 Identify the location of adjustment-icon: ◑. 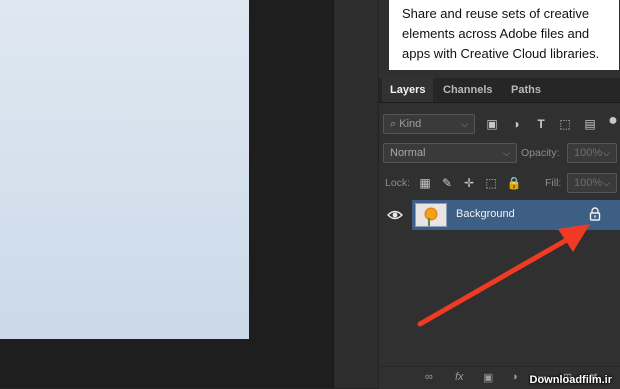
(514, 377).